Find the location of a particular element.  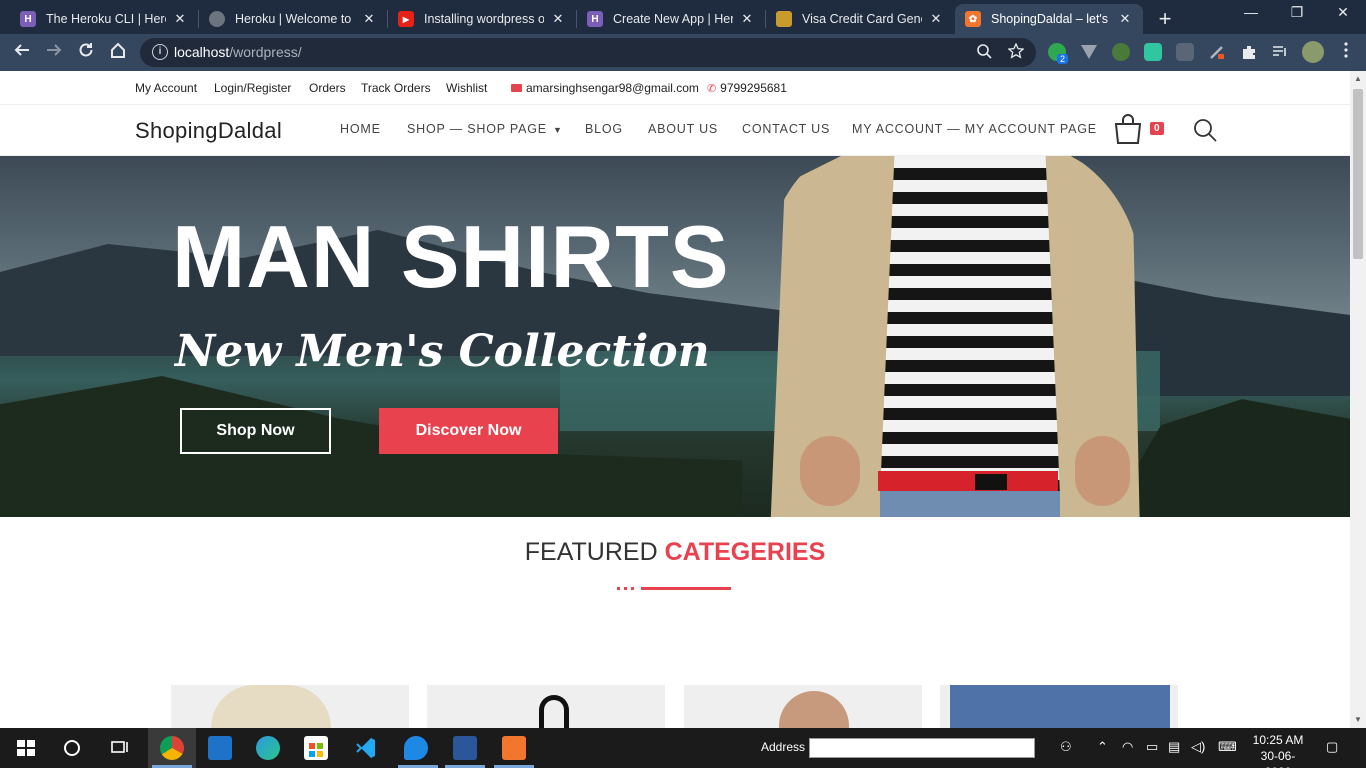

contact-phone: 9799295681 is located at coordinates (753, 88).